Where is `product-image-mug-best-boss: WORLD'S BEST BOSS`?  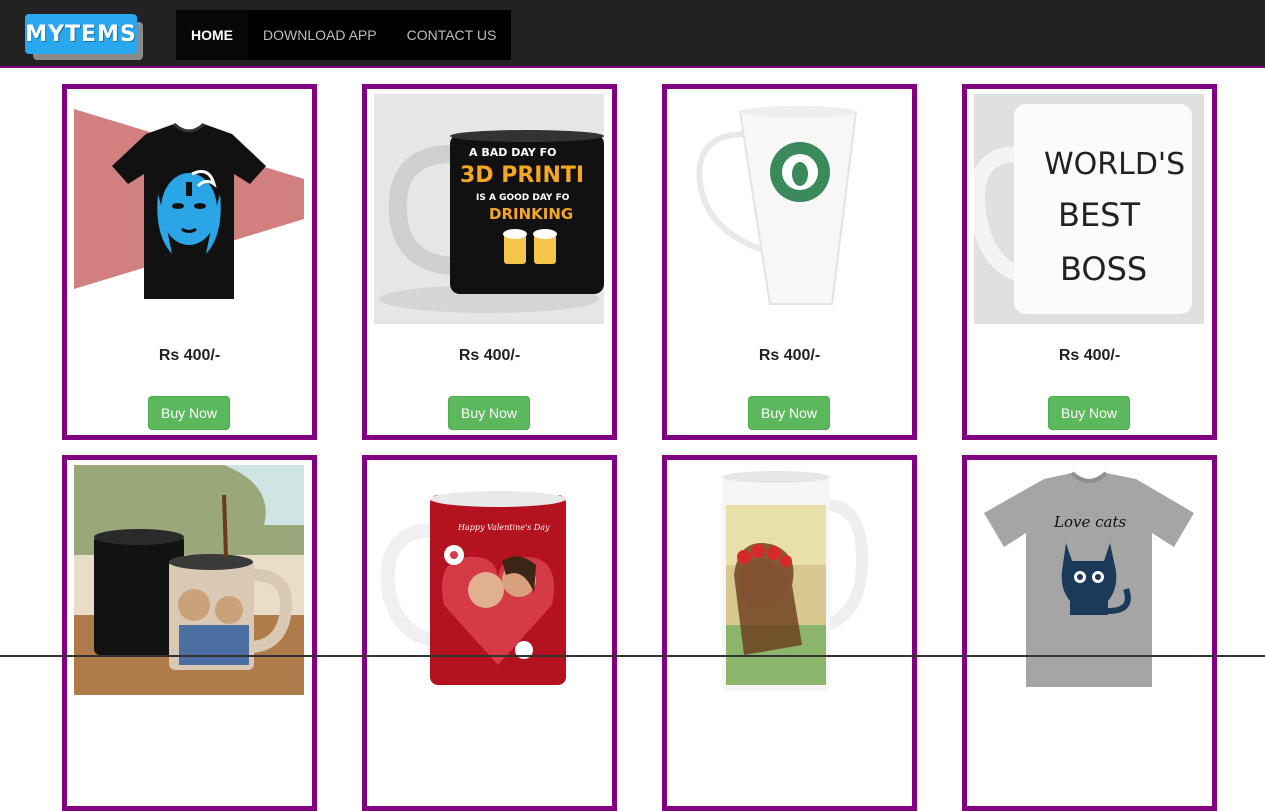
product-image-mug-best-boss: WORLD'S BEST BOSS is located at coordinates (1089, 209).